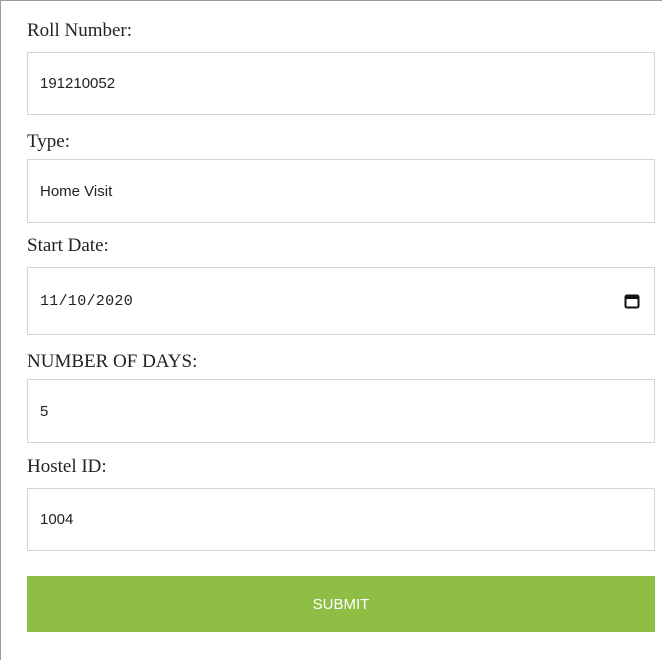  What do you see at coordinates (48, 141) in the screenshot?
I see `type-label: Type:` at bounding box center [48, 141].